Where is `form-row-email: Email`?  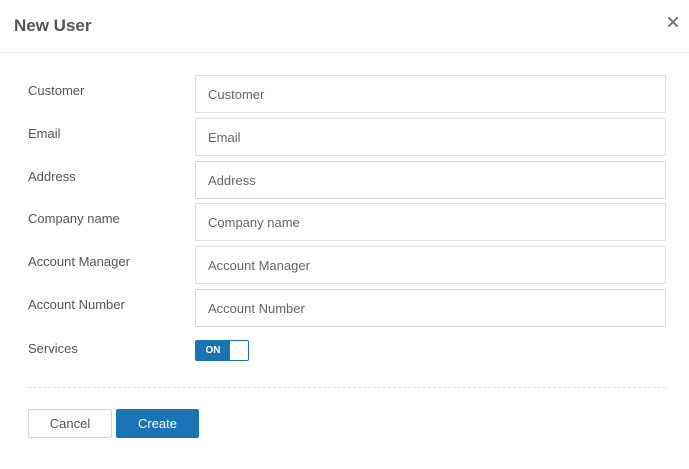
form-row-email: Email is located at coordinates (344, 137).